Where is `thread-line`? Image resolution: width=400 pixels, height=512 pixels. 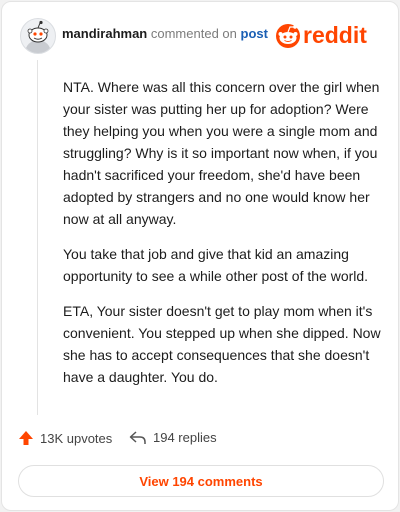 thread-line is located at coordinates (37, 237).